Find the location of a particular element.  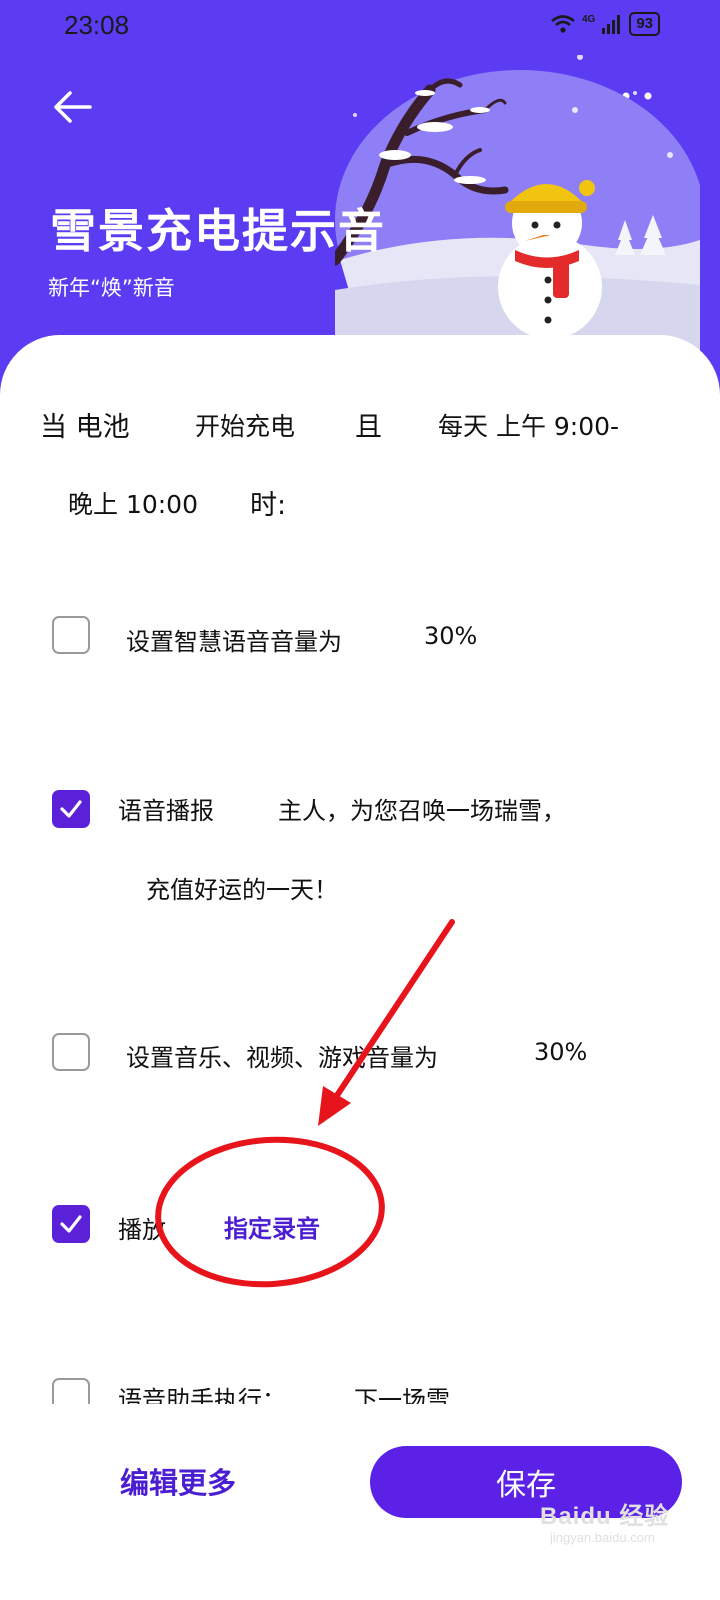

watermark-site: jingyan.baidu.com is located at coordinates (602, 1537).